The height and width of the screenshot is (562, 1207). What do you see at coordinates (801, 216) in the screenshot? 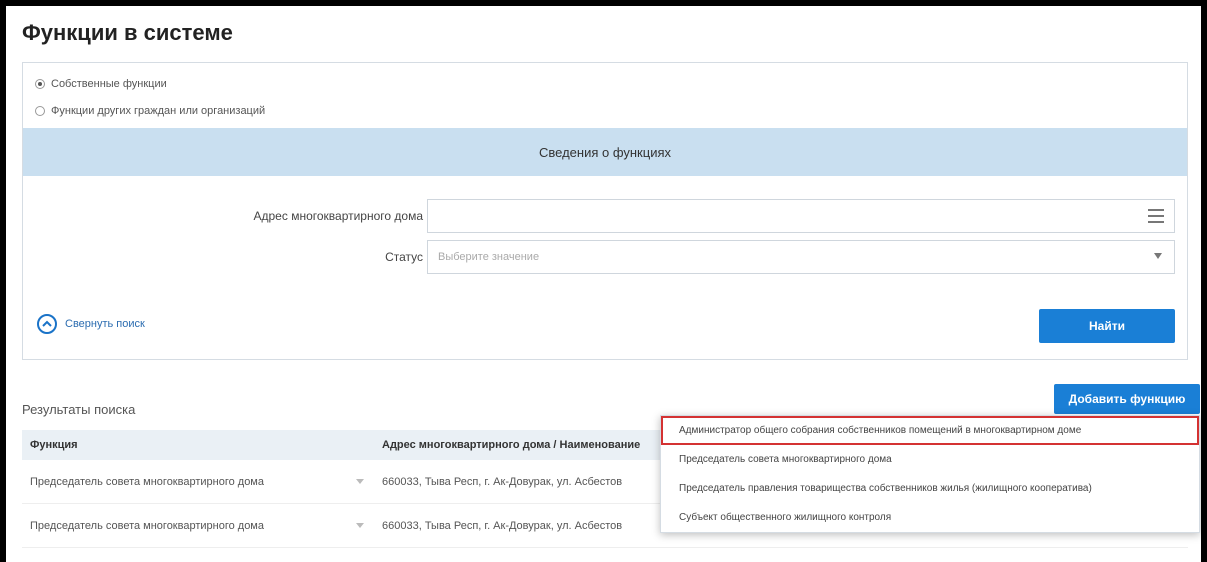
I see `address-input` at bounding box center [801, 216].